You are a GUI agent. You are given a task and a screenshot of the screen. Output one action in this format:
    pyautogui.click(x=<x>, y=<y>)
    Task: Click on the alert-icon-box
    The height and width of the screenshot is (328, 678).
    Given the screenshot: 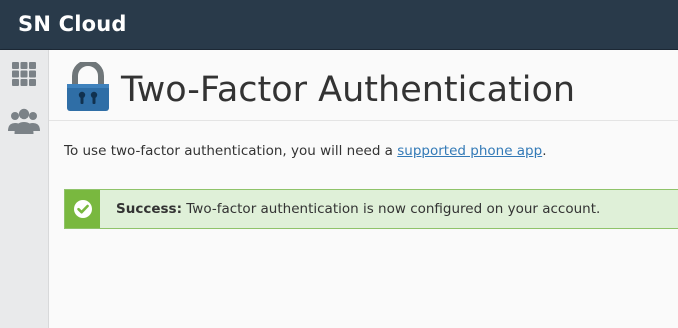 What is the action you would take?
    pyautogui.click(x=82, y=209)
    